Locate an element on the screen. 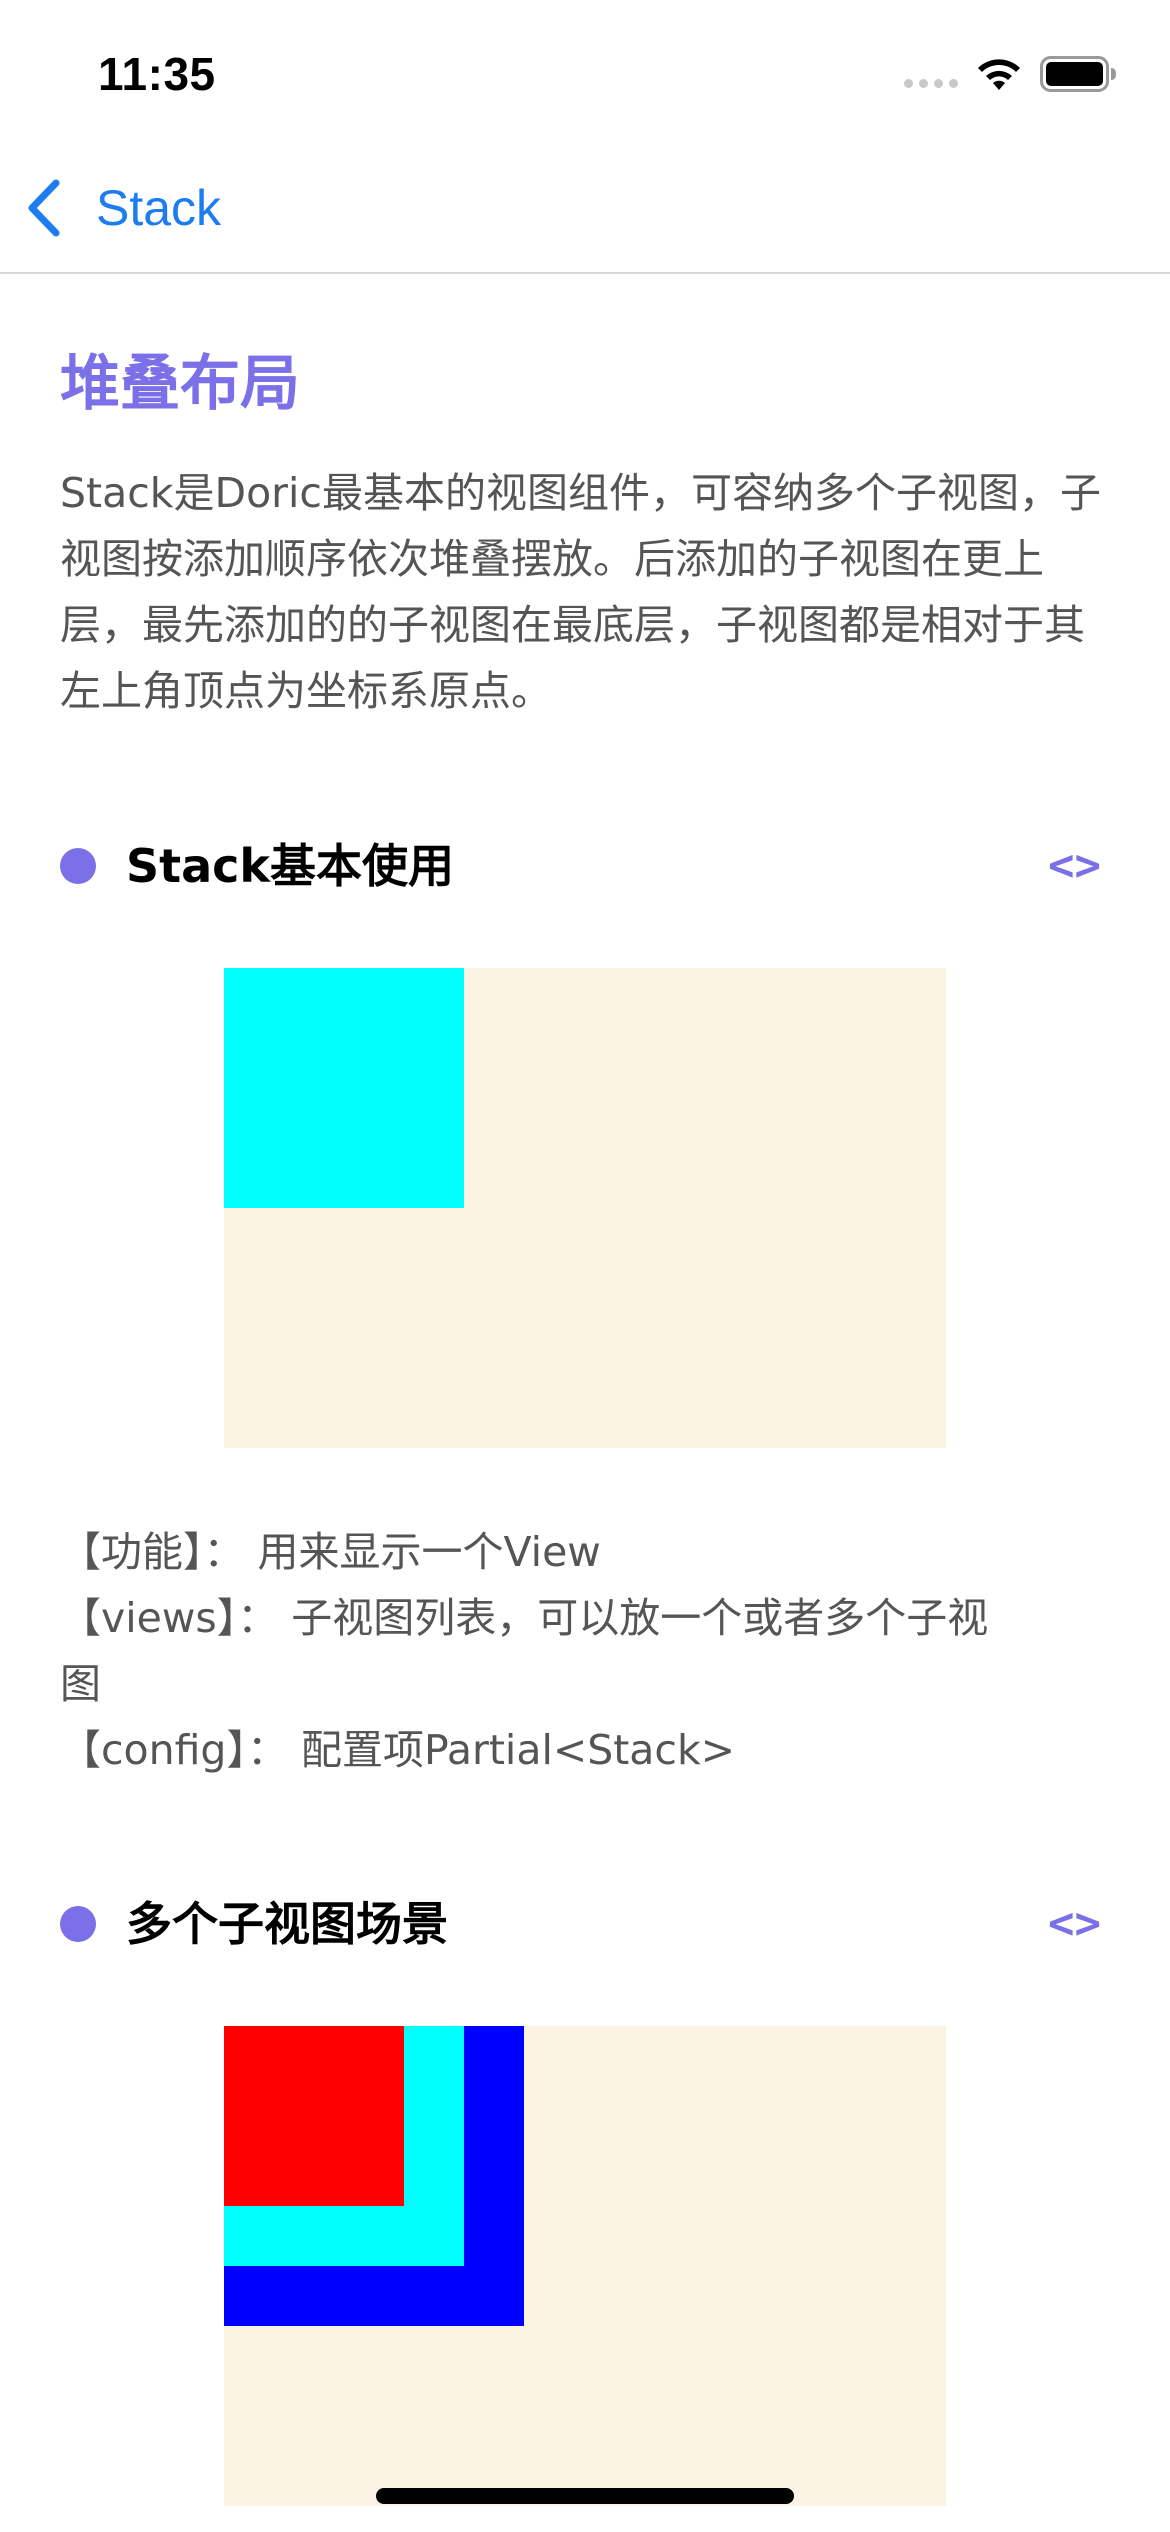  home-indicator is located at coordinates (585, 2496).